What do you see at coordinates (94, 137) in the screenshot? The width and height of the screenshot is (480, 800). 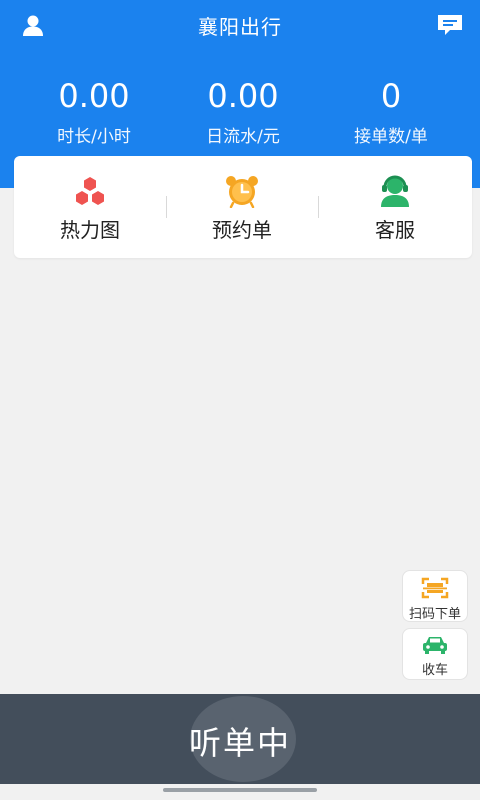 I see `stat-duration-label: 时长/小时` at bounding box center [94, 137].